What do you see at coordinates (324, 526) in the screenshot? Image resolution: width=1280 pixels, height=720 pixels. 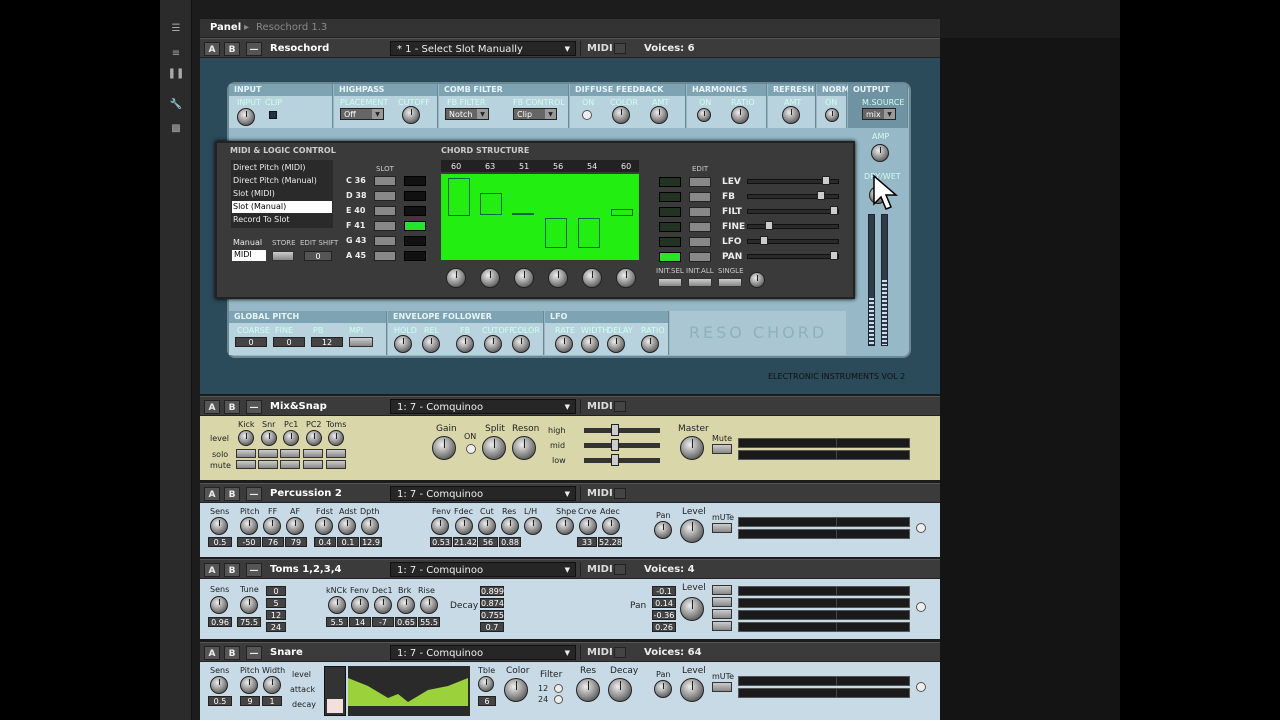 I see `fdst-knob` at bounding box center [324, 526].